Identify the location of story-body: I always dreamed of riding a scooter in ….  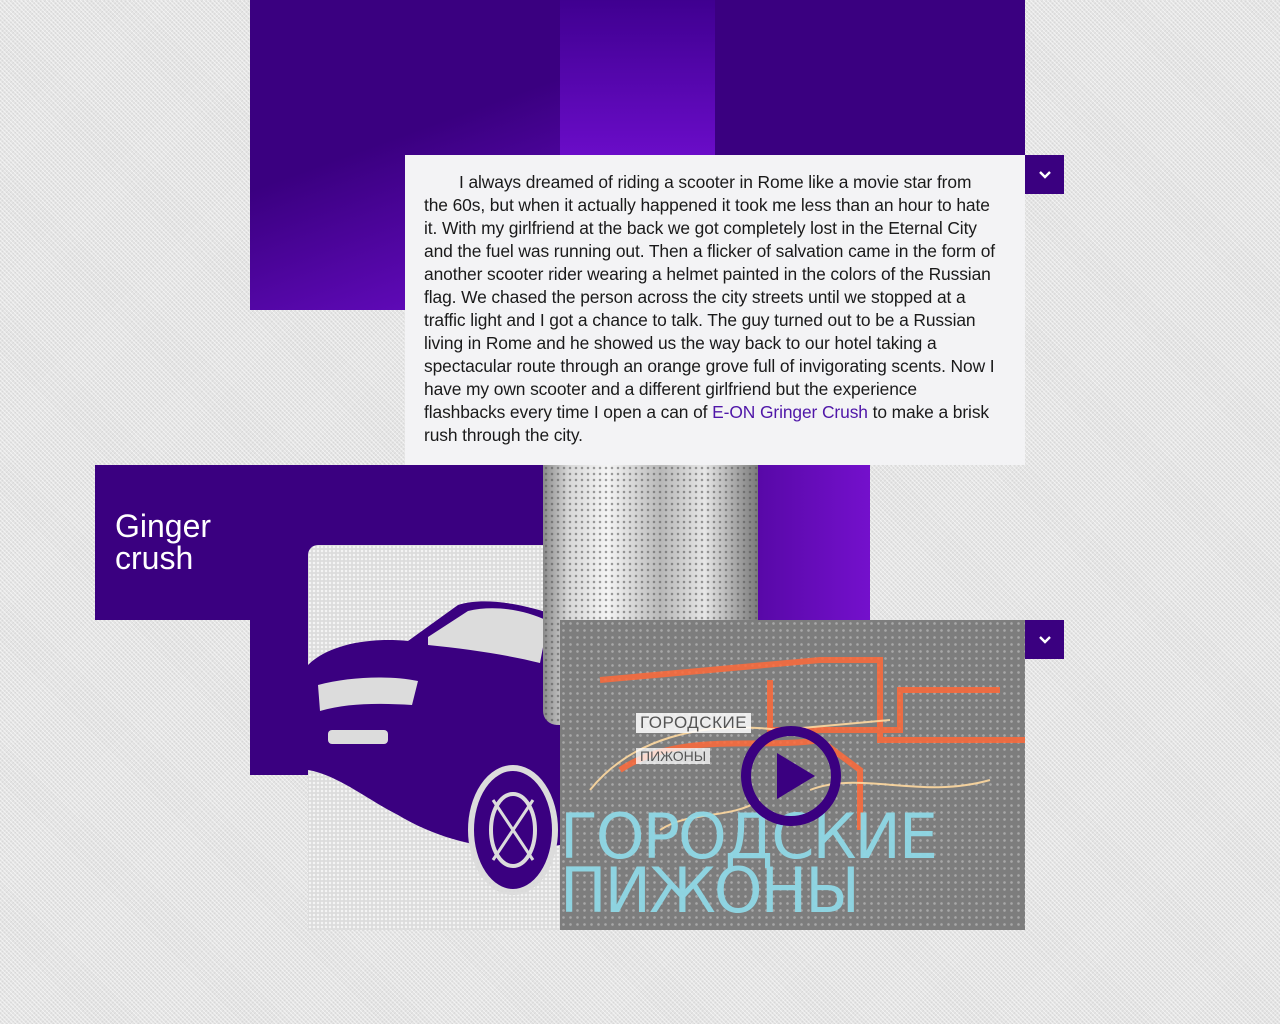
(710, 297).